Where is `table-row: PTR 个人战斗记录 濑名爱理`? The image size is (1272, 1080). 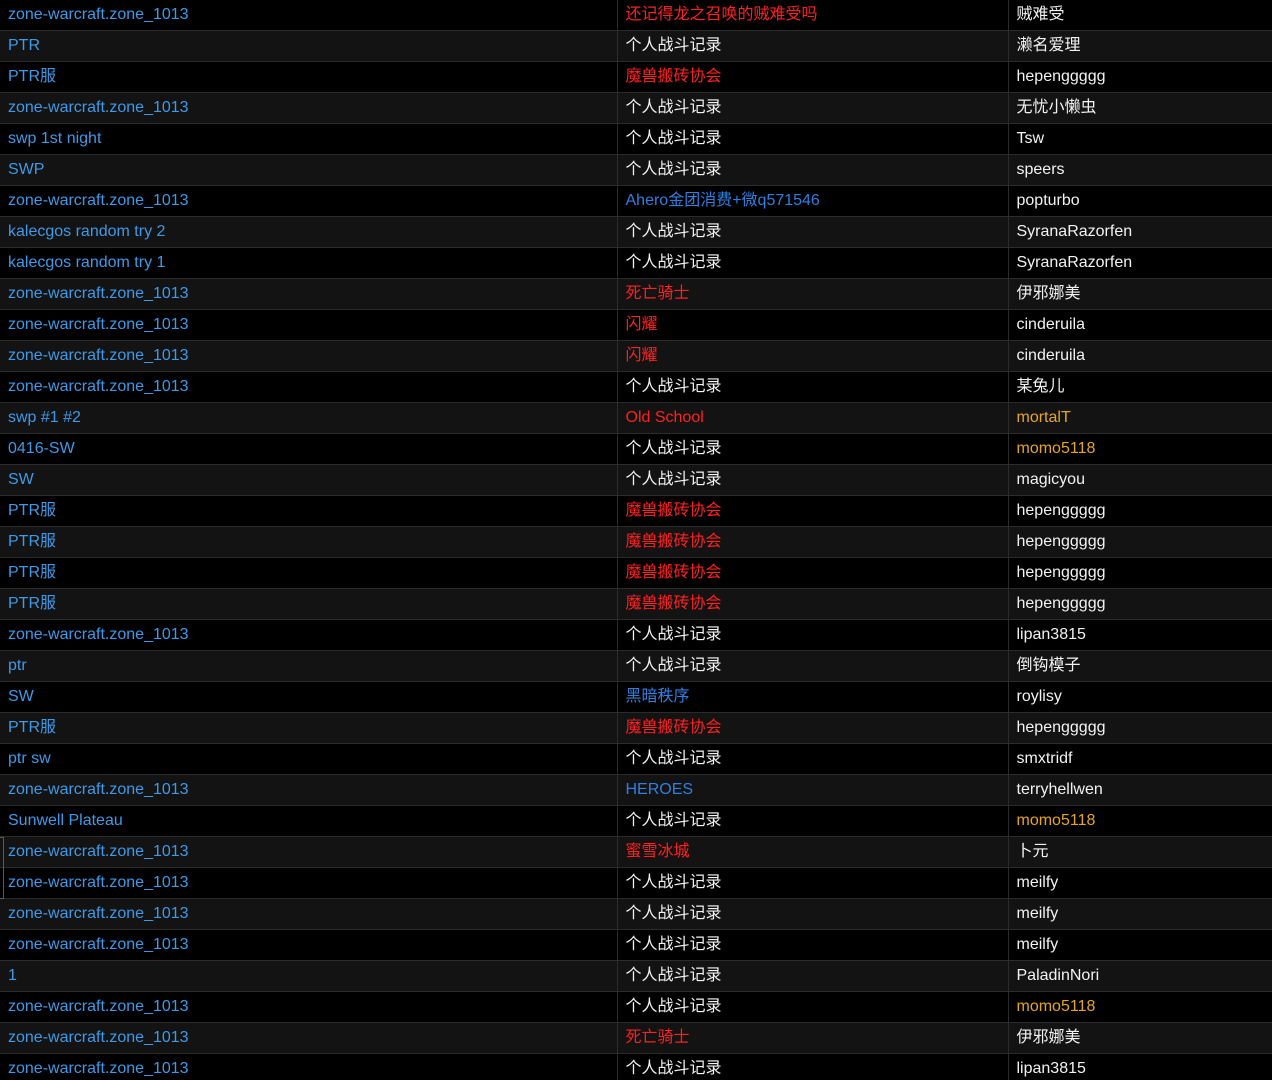
table-row: PTR 个人战斗记录 濑名爱理 is located at coordinates (636, 46).